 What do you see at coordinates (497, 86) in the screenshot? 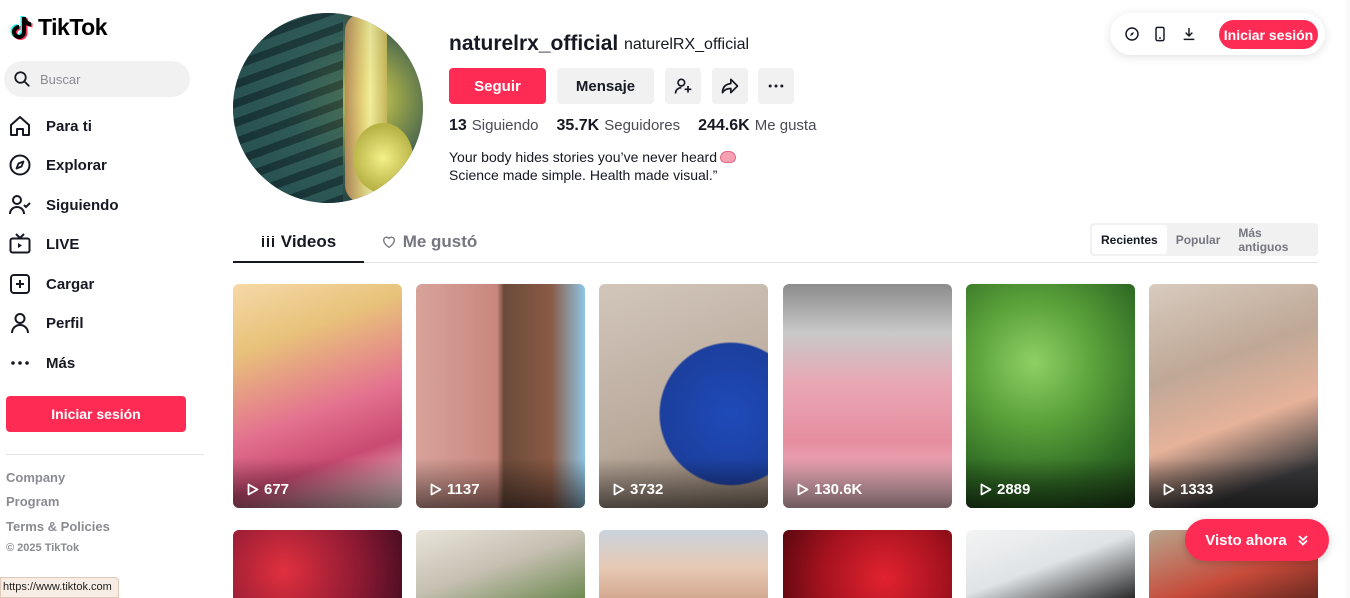
I see `follow-button: Seguir` at bounding box center [497, 86].